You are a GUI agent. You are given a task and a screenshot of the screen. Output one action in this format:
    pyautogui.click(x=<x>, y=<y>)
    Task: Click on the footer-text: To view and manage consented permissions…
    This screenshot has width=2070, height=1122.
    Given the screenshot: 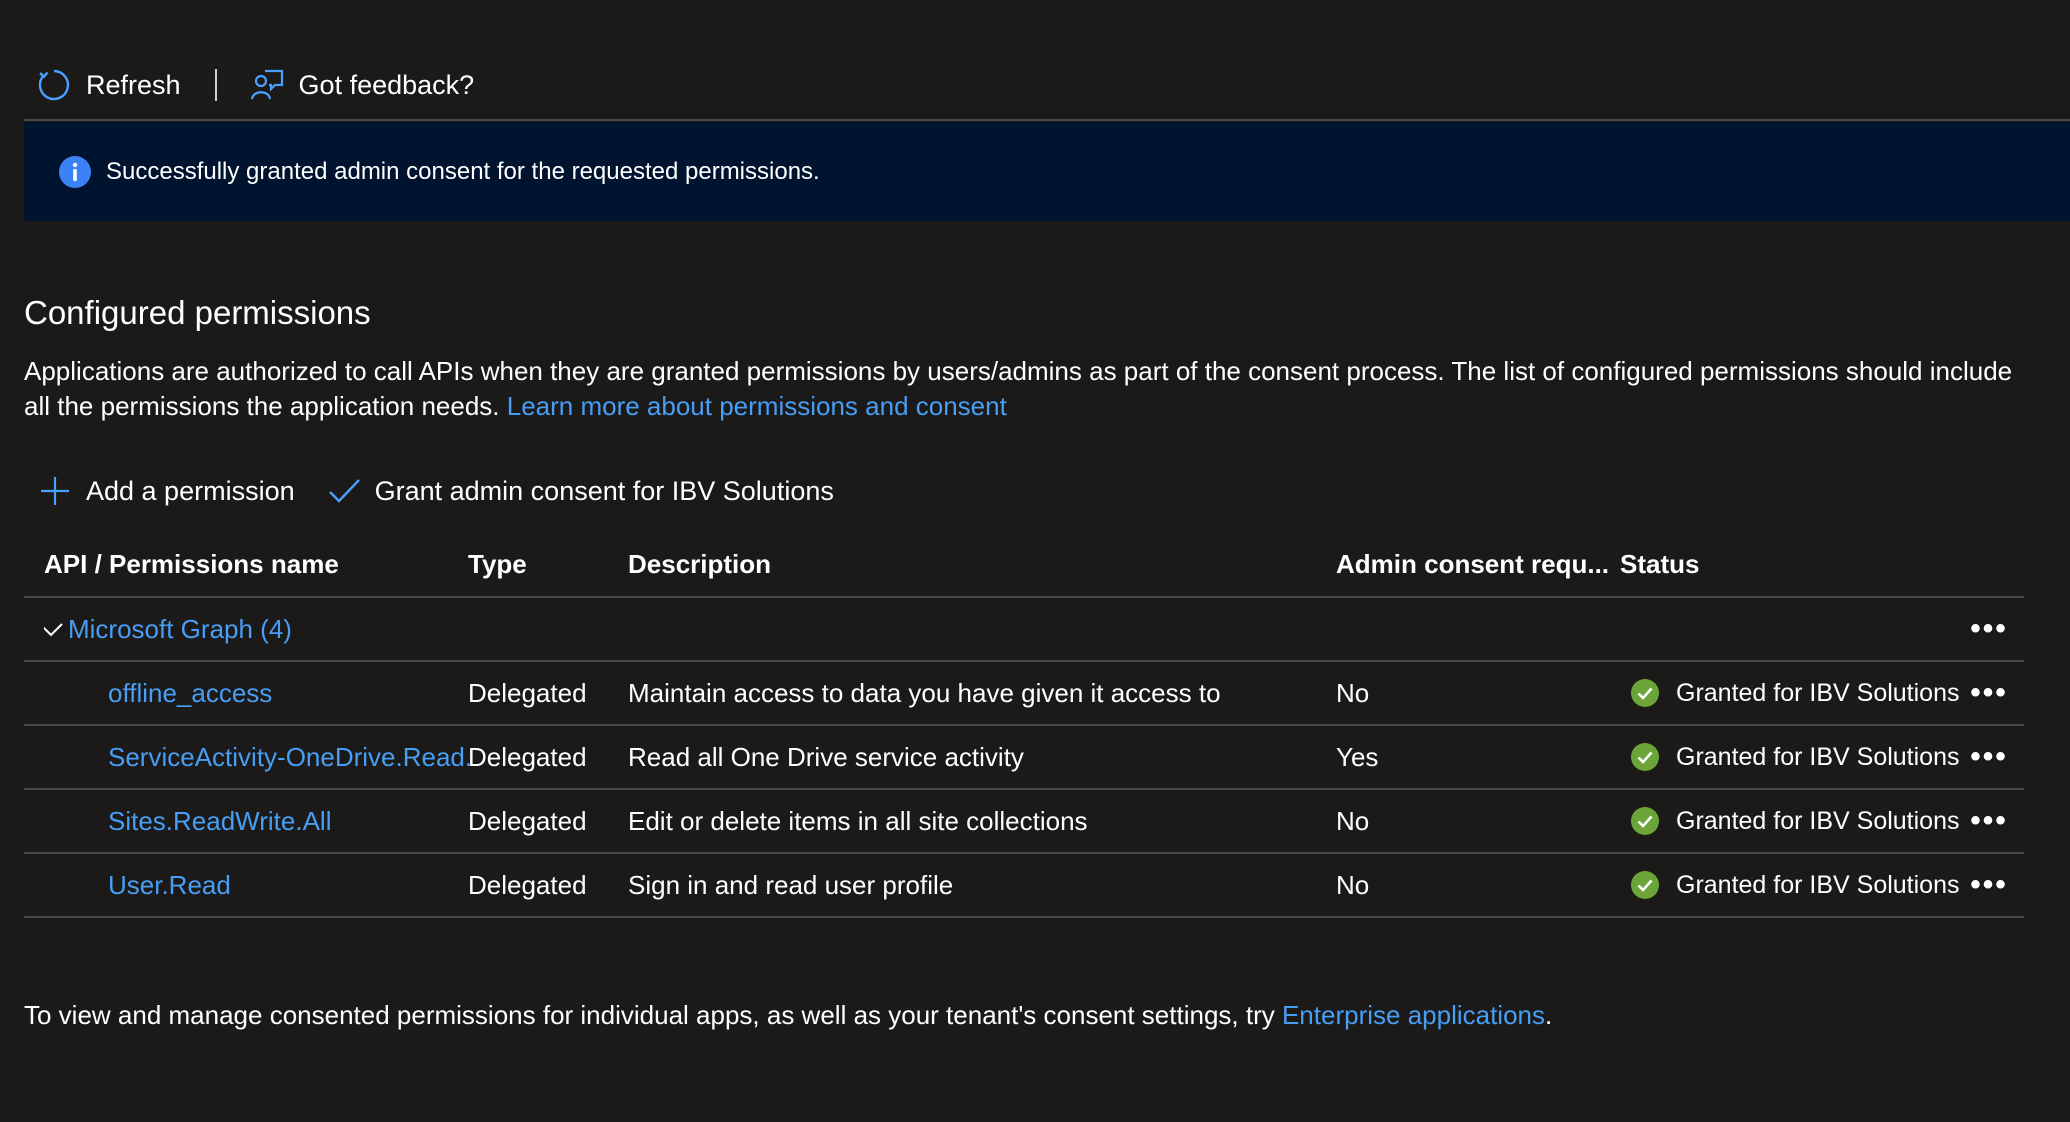 What is the action you would take?
    pyautogui.click(x=653, y=1015)
    